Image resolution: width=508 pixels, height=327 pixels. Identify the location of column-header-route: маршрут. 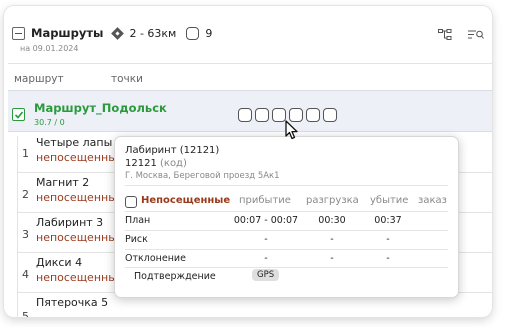
(39, 79).